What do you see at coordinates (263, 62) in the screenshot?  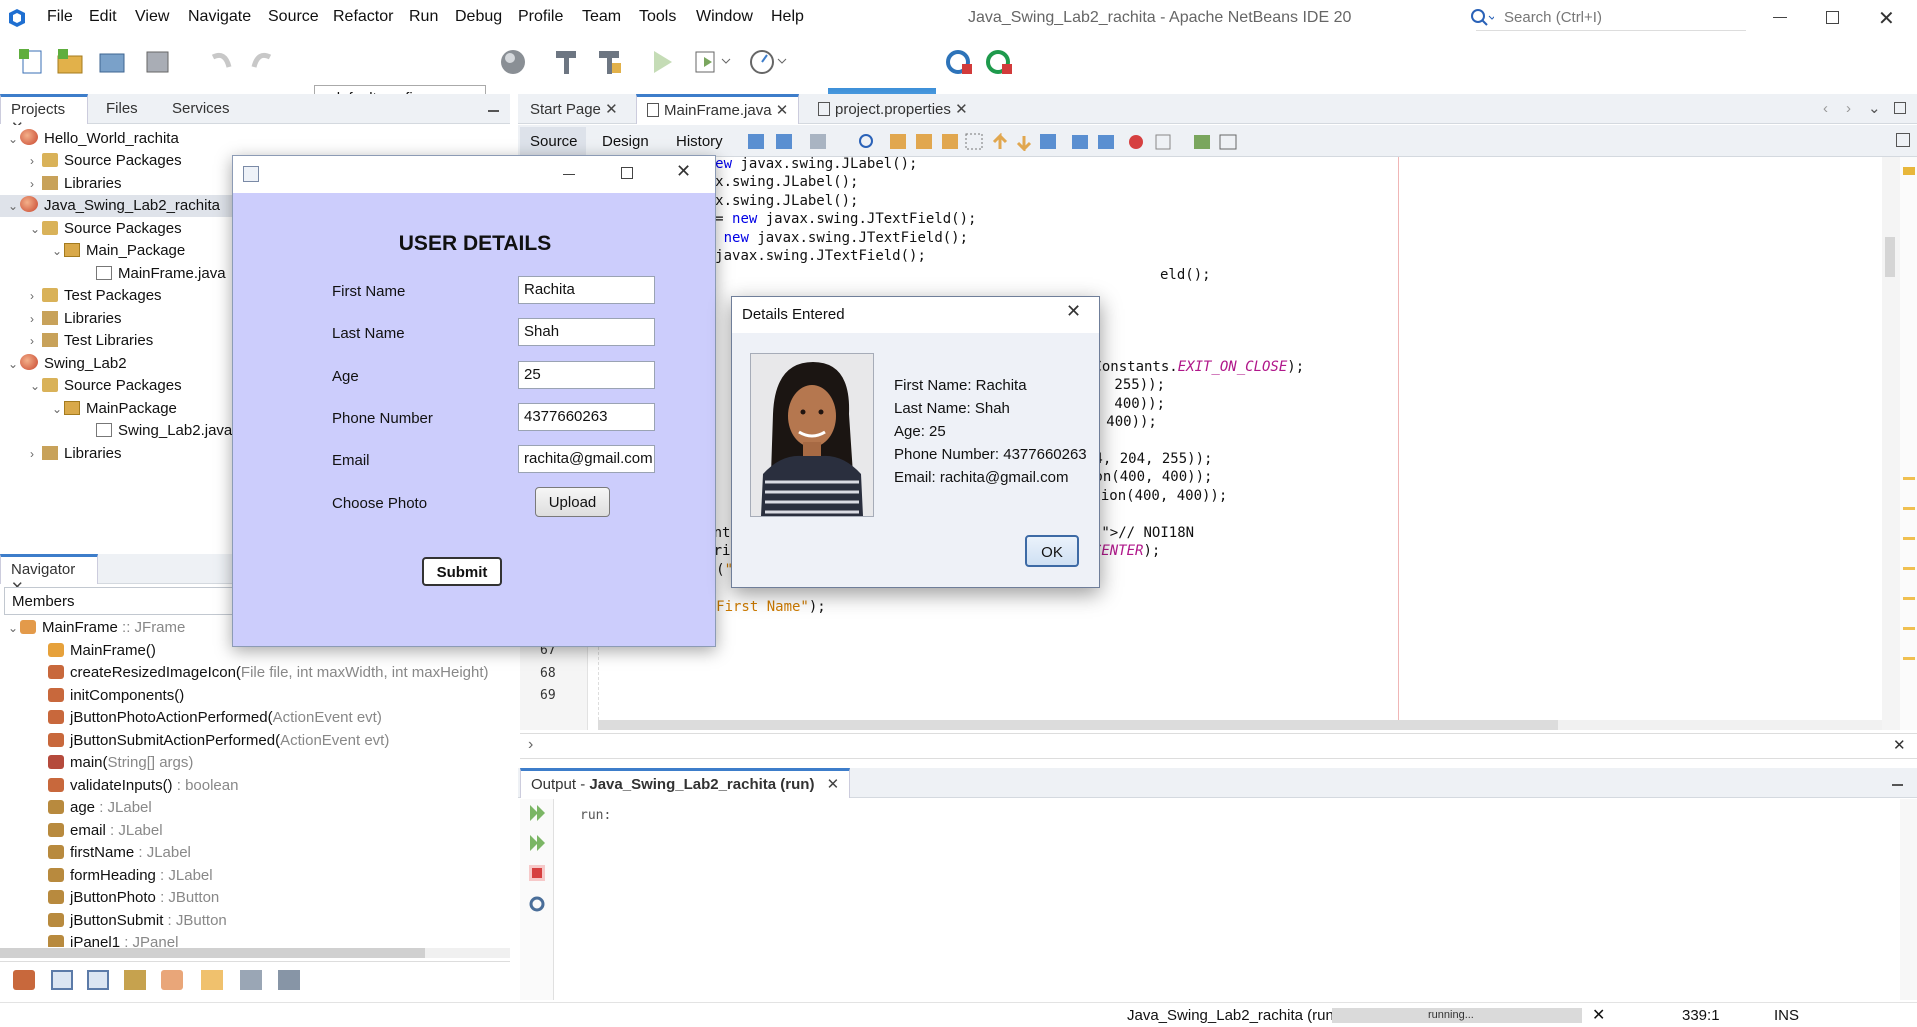 I see `redo-icon` at bounding box center [263, 62].